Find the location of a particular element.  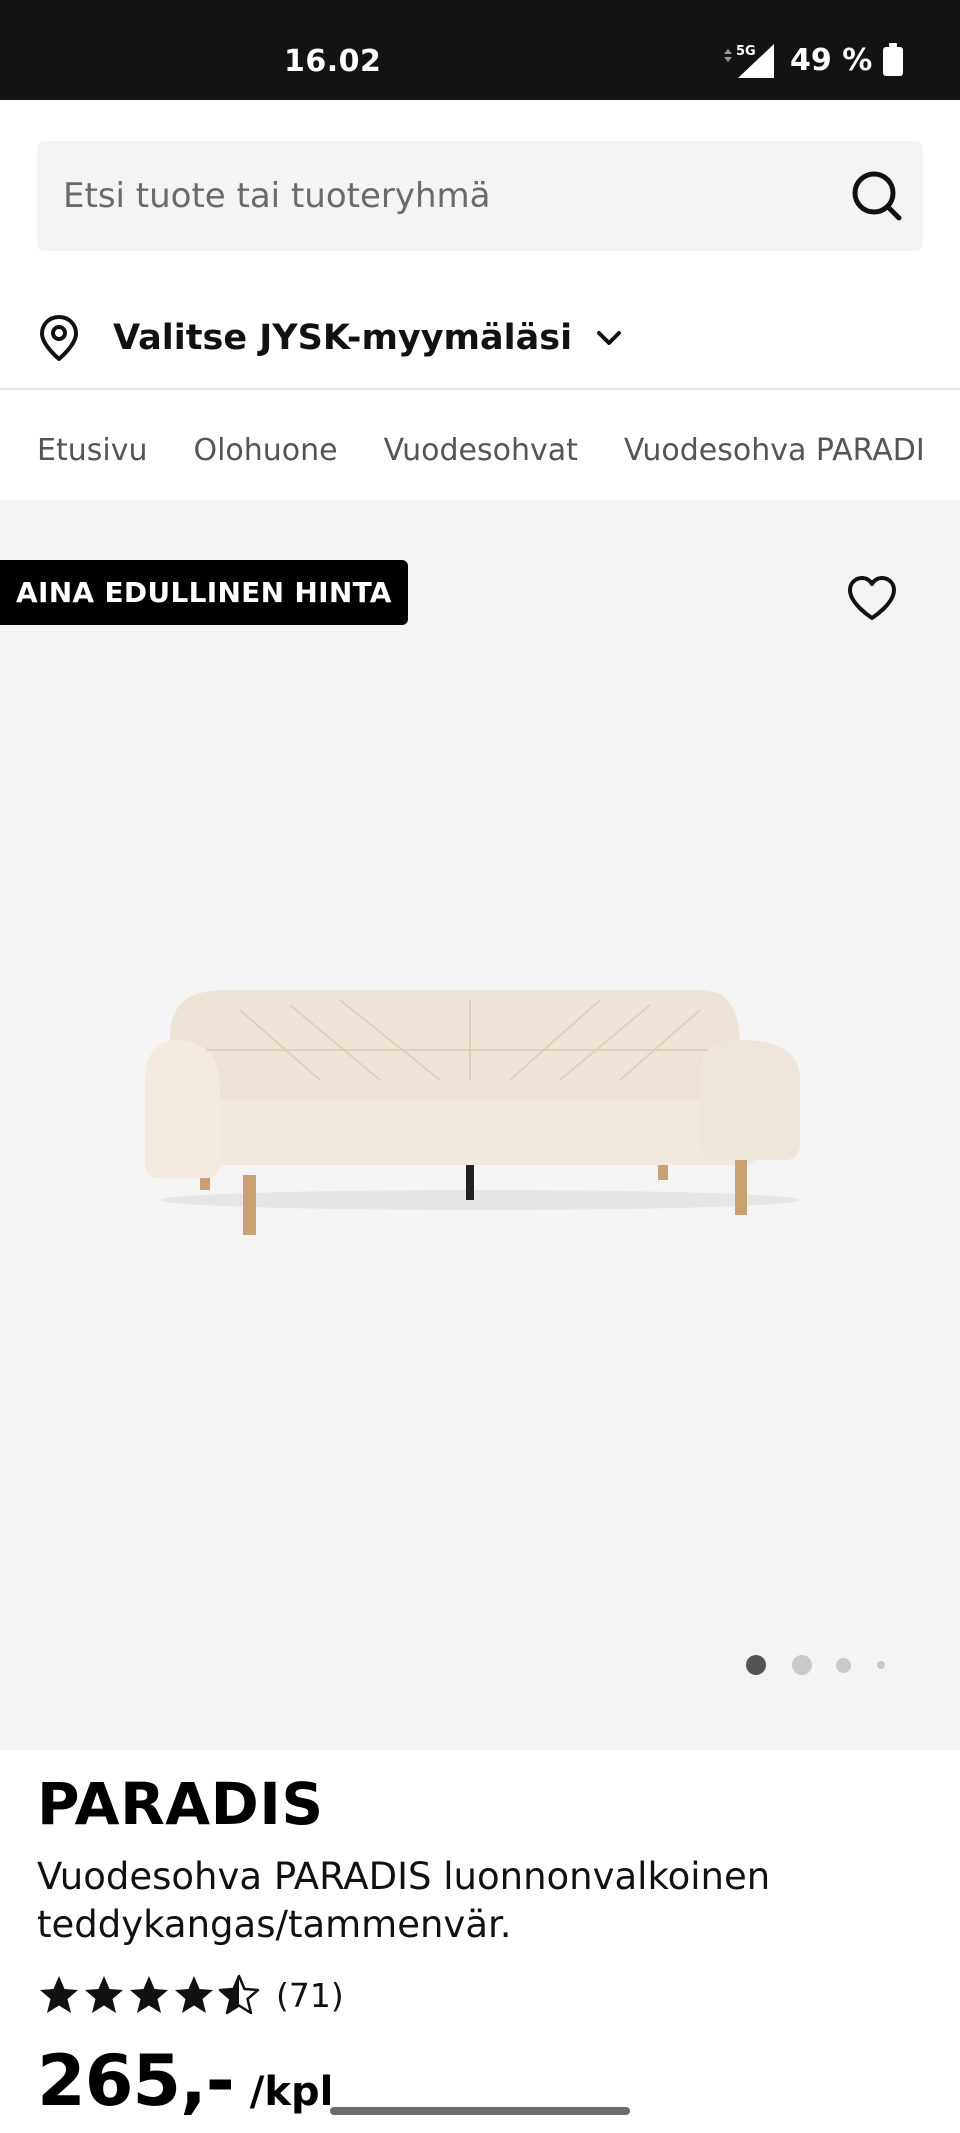

status-indicators: 5G 49 % is located at coordinates (813, 60).